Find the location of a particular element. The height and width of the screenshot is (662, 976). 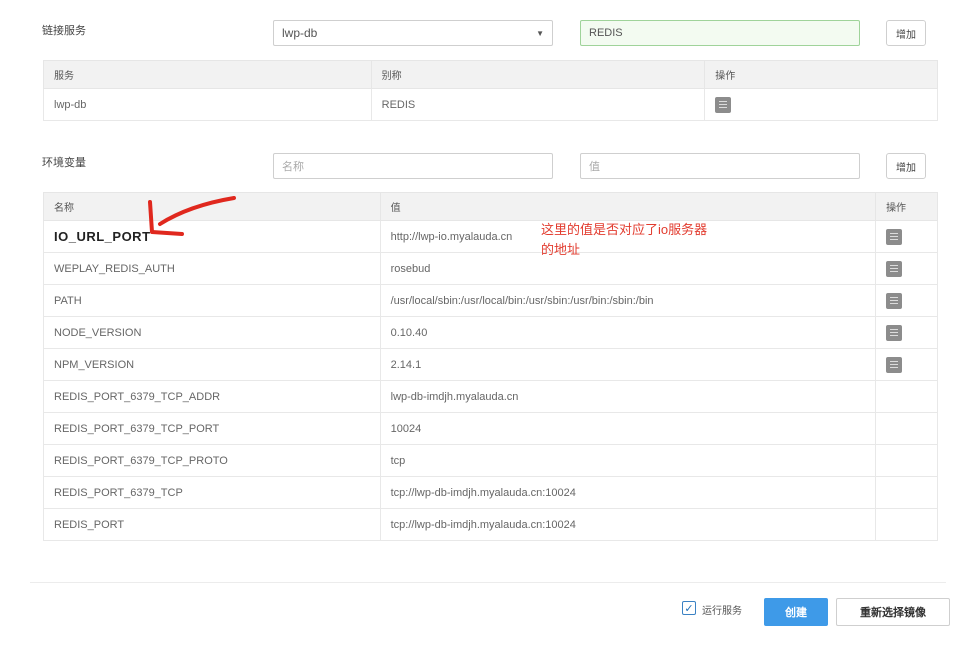

table-row: WEPLAY_REDIS_AUTH rosebud is located at coordinates (490, 268).